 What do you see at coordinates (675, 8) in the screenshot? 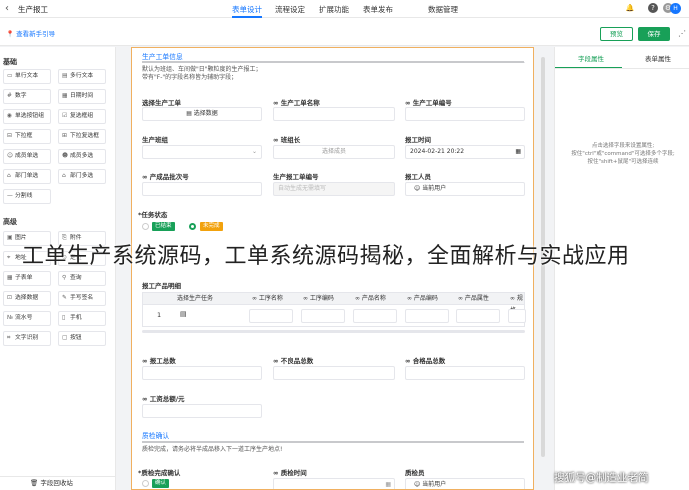
I see `avatar: H` at bounding box center [675, 8].